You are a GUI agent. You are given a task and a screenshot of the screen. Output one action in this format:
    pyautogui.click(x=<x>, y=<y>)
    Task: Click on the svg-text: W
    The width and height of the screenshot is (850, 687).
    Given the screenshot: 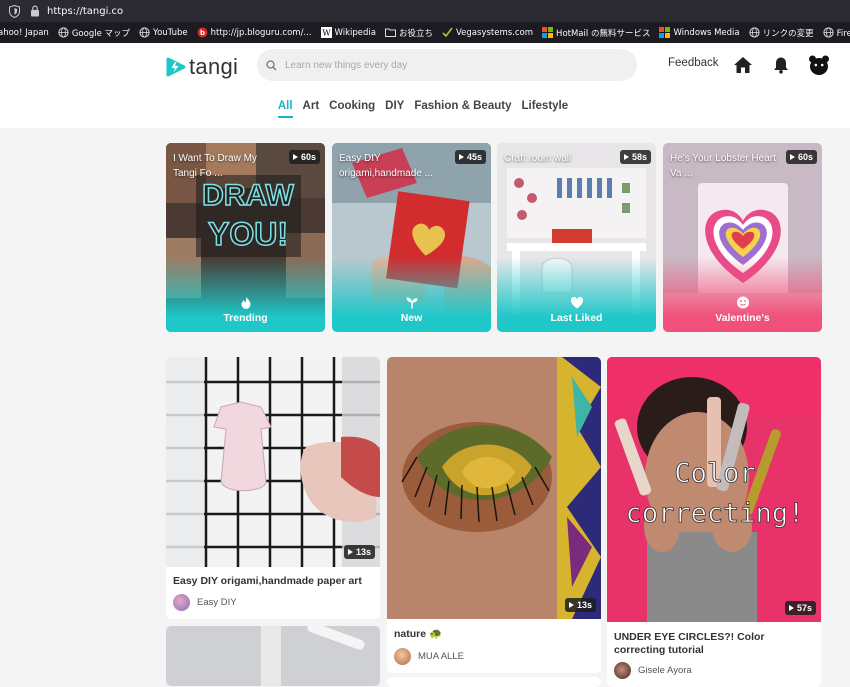 What is the action you would take?
    pyautogui.click(x=326, y=33)
    